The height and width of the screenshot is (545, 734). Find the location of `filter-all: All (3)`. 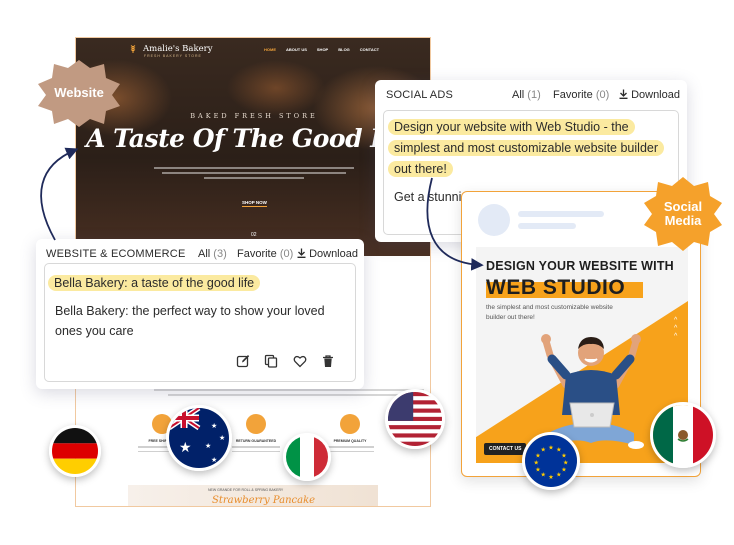

filter-all: All (3) is located at coordinates (212, 254).